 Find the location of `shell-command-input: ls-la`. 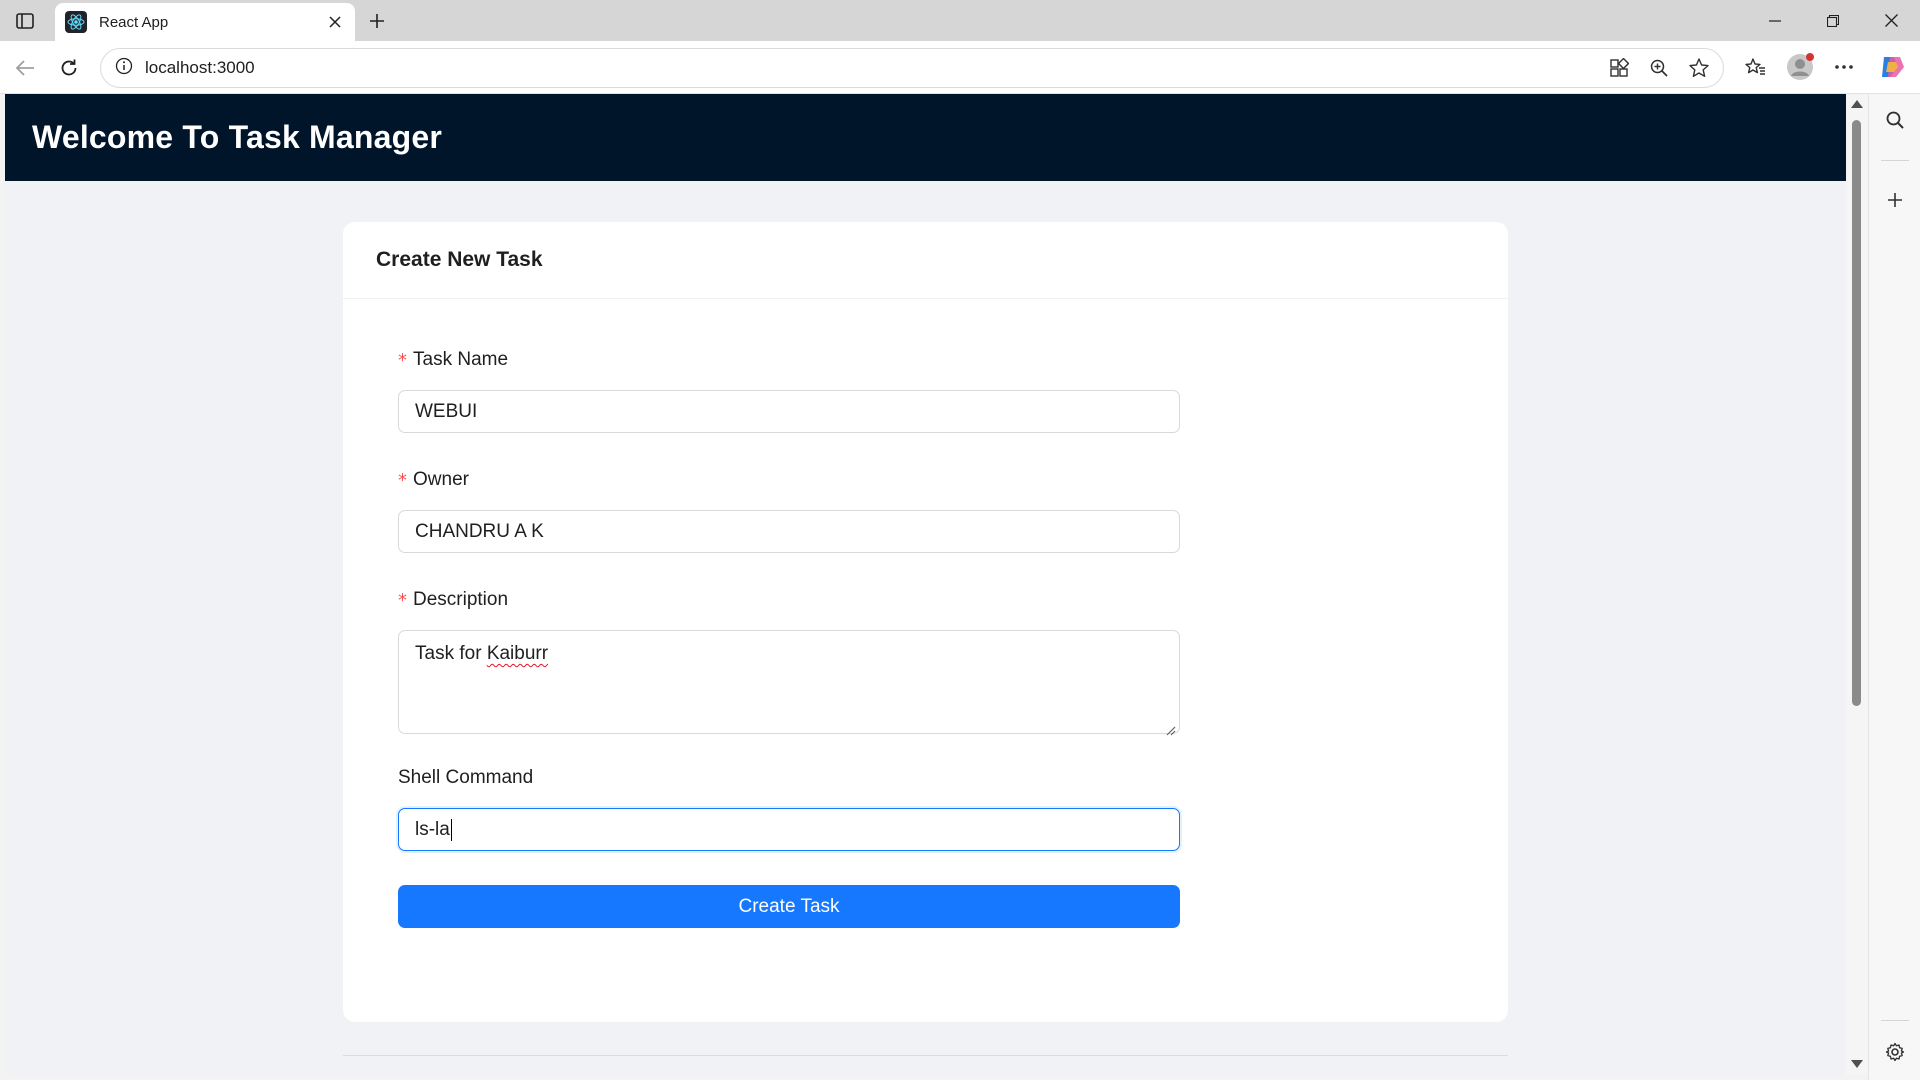

shell-command-input: ls-la is located at coordinates (789, 829).